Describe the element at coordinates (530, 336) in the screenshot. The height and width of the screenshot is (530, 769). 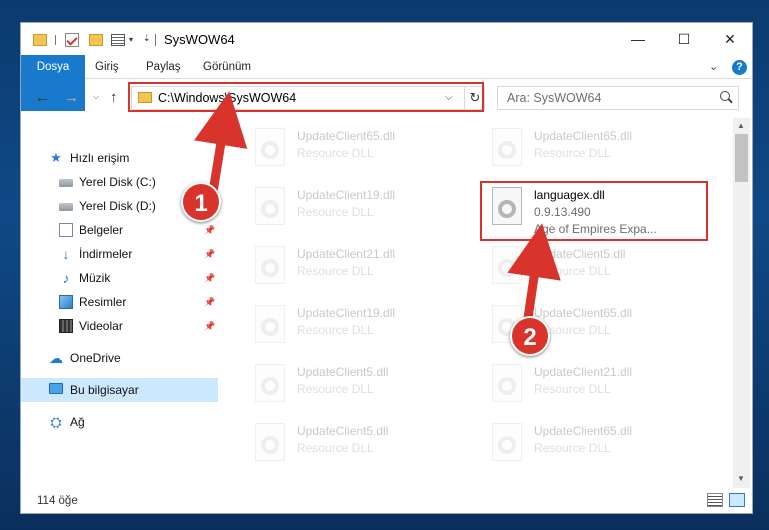
I see `step-badge-2: 2` at that location.